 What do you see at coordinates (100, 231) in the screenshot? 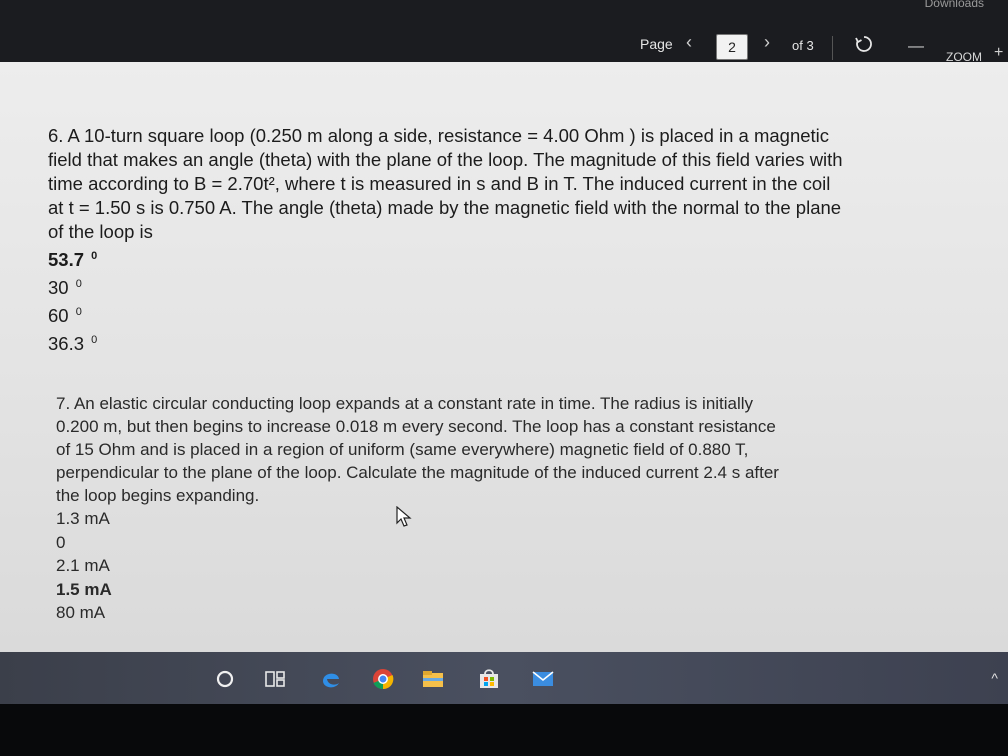
I see `question-line: of the loop is` at bounding box center [100, 231].